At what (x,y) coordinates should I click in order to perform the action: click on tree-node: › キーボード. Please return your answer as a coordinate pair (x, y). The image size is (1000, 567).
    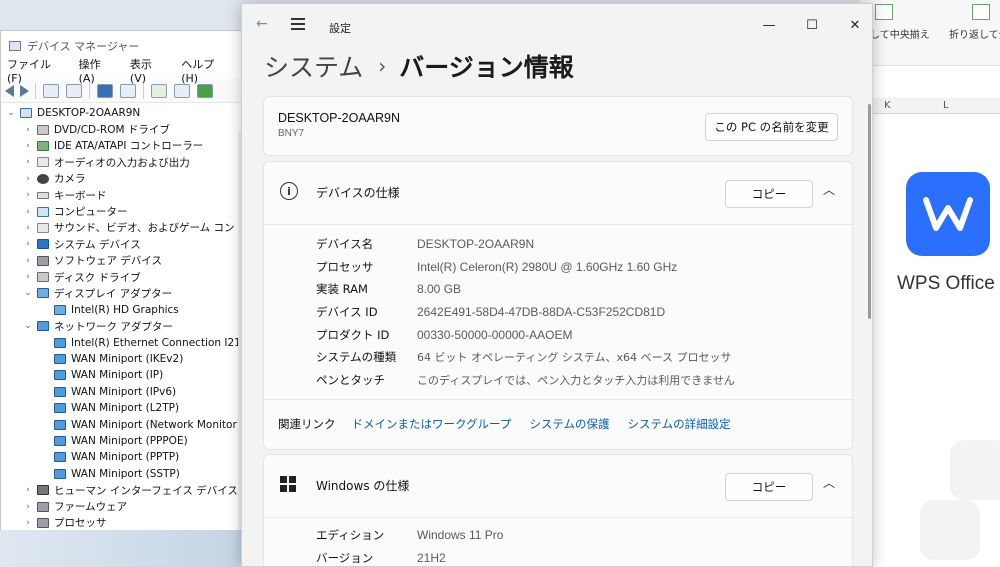
    Looking at the image, I should click on (122, 195).